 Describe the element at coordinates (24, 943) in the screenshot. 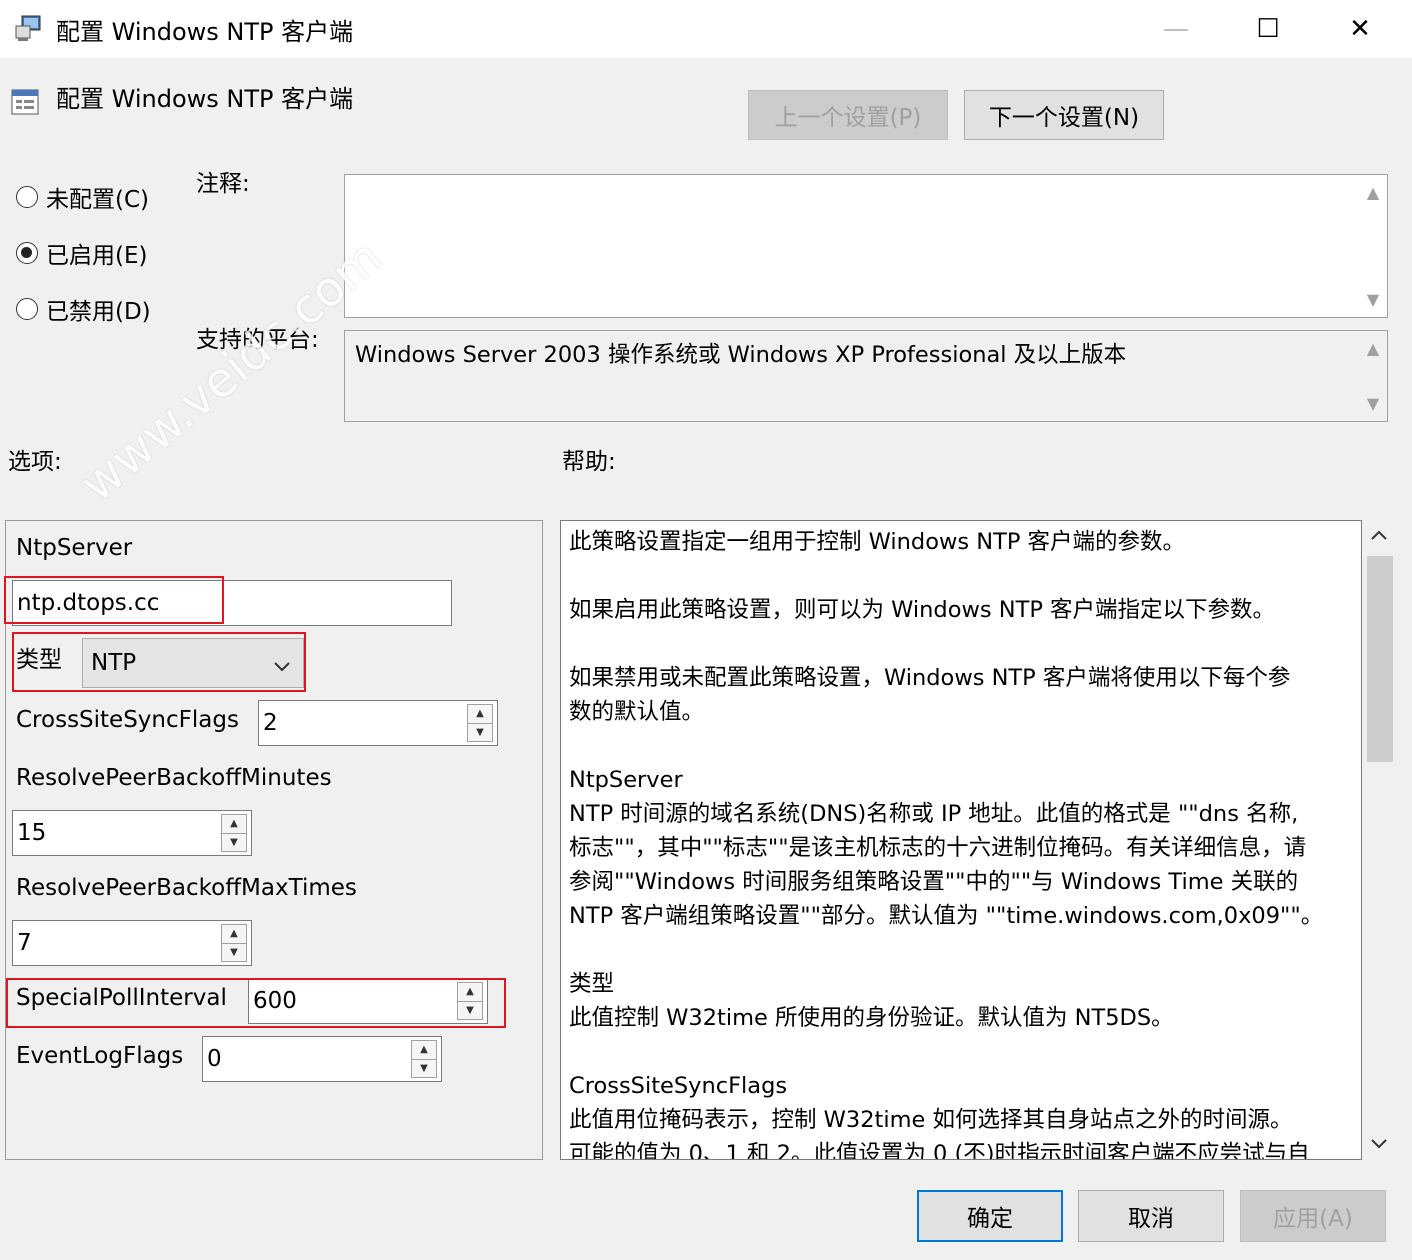

I see `resolve-times-value: 7` at that location.